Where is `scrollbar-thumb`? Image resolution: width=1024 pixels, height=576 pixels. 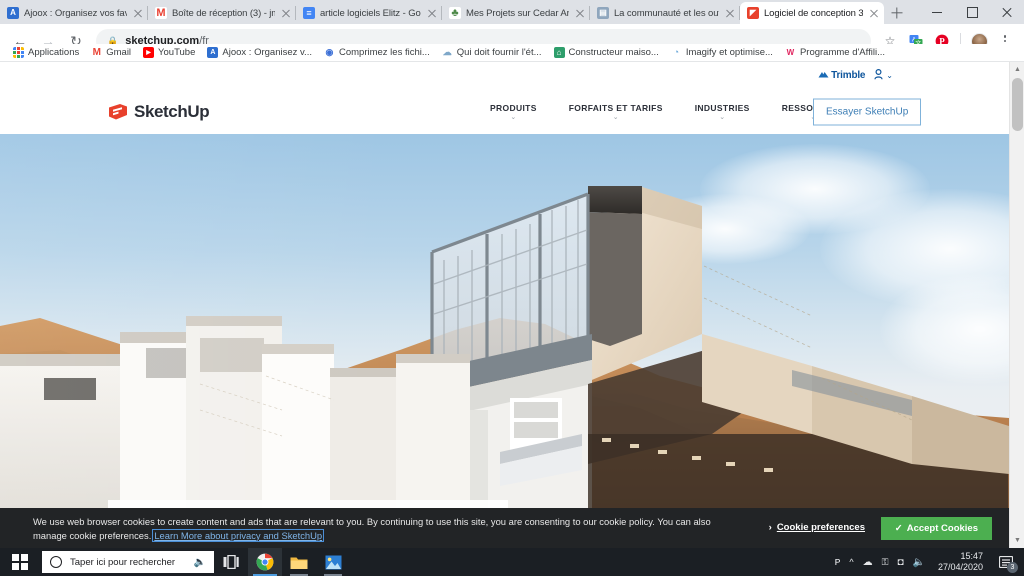
scrollbar-thumb is located at coordinates (1017, 104).